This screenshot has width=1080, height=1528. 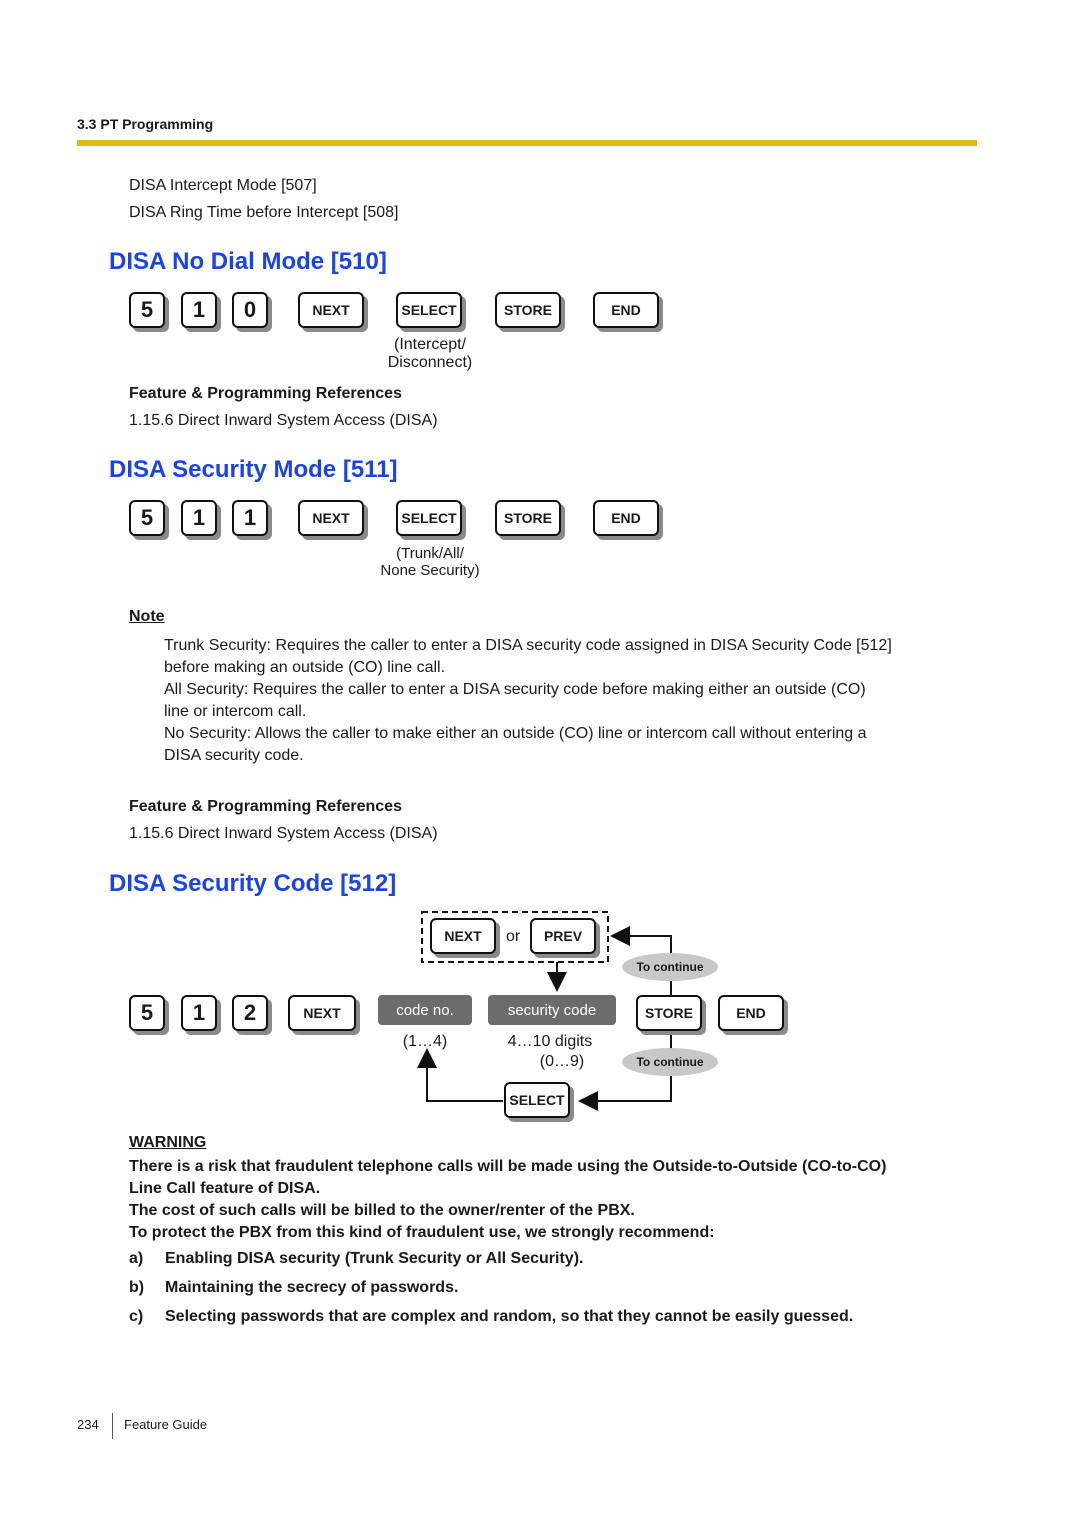 What do you see at coordinates (147, 1013) in the screenshot?
I see `key-digit: 5` at bounding box center [147, 1013].